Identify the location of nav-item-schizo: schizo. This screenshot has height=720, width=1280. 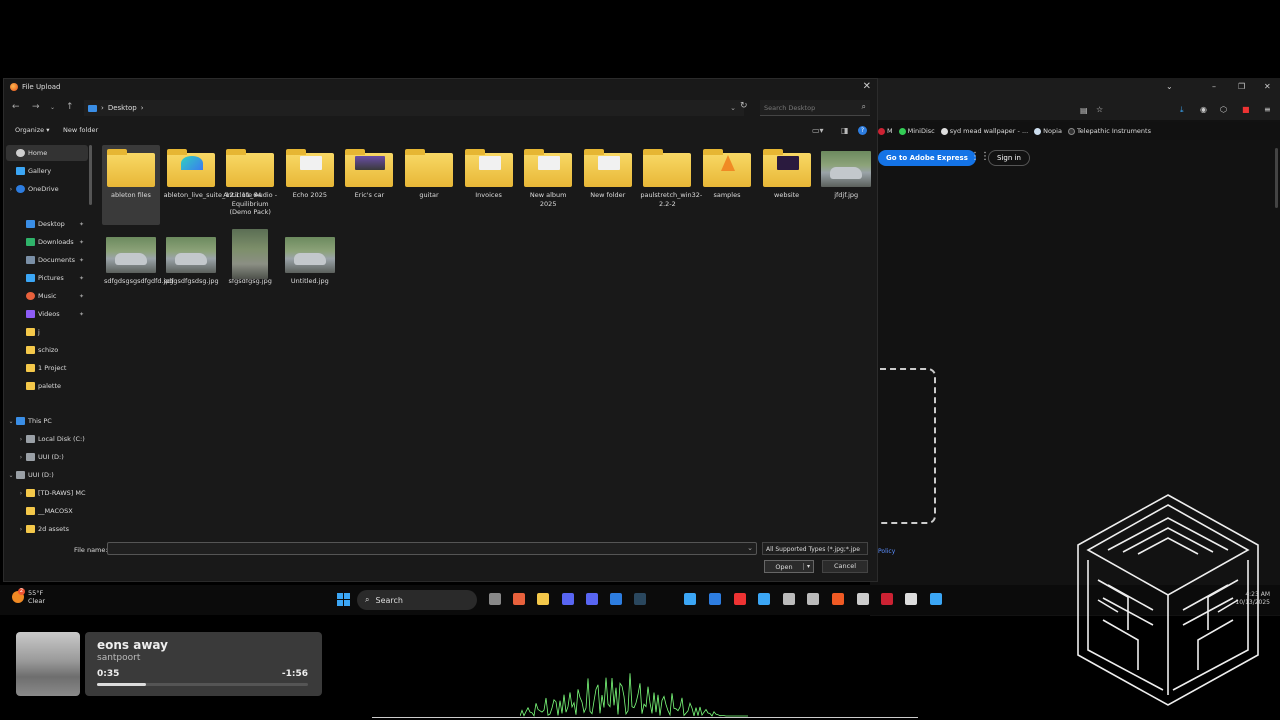
(47, 350).